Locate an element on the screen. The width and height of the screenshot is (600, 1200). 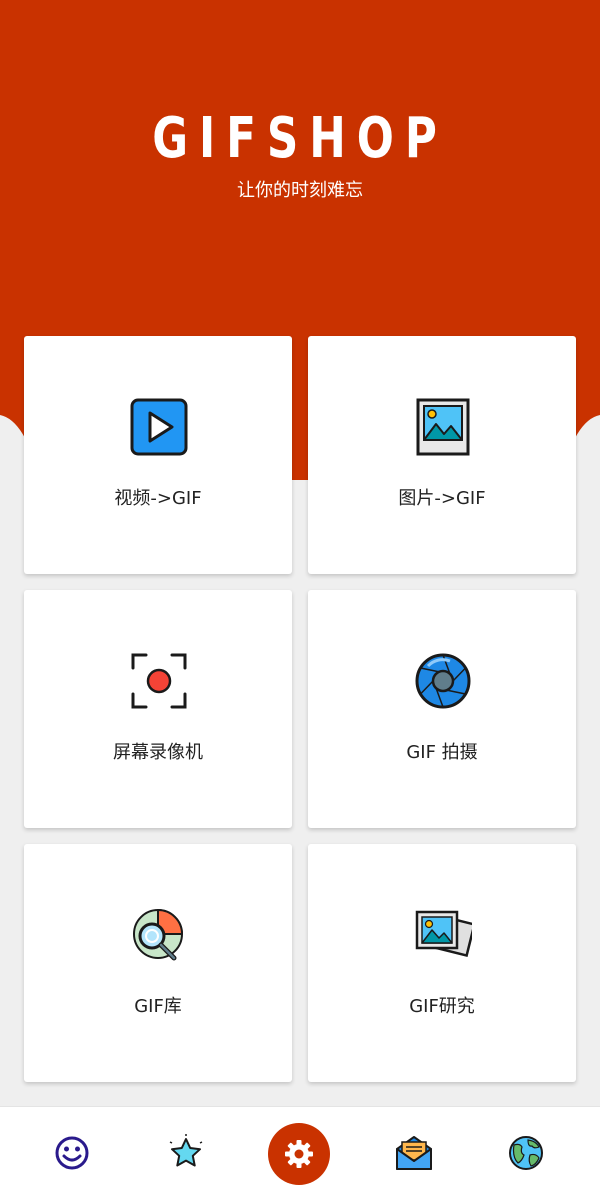
library-search-icon is located at coordinates (158, 935).